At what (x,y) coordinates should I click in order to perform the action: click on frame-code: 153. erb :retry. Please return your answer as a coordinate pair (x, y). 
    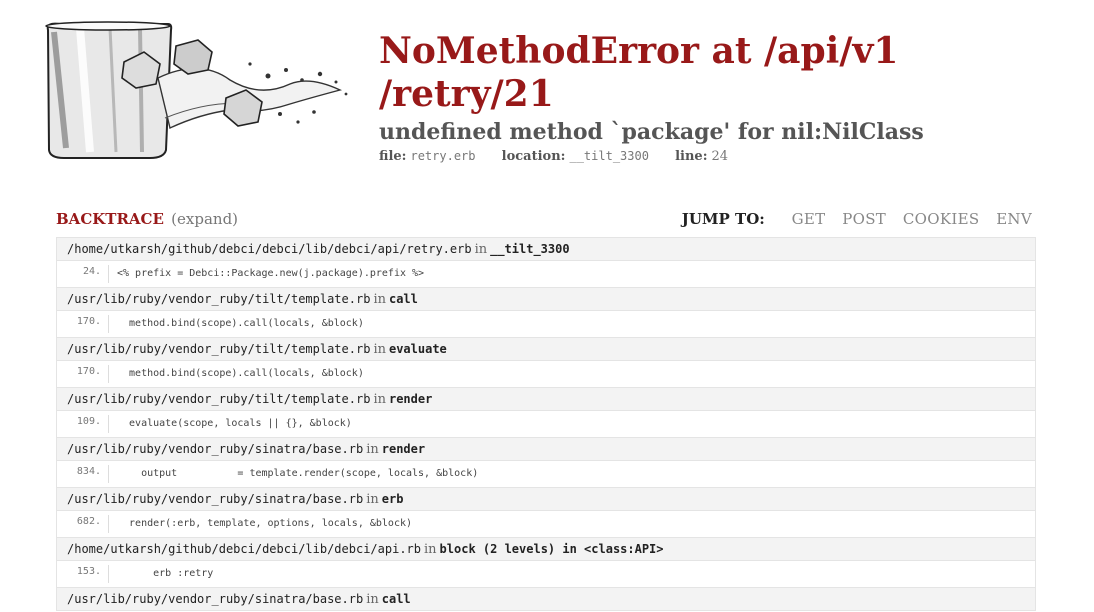
    Looking at the image, I should click on (546, 574).